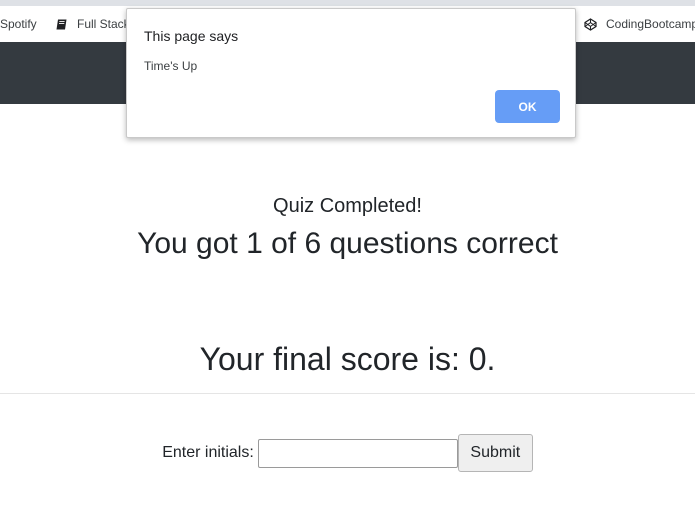 This screenshot has width=695, height=528. Describe the element at coordinates (347, 393) in the screenshot. I see `divider` at that location.